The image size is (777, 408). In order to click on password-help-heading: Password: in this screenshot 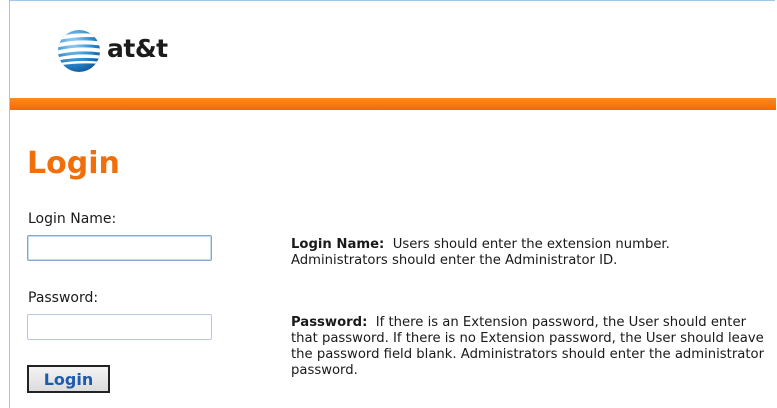, I will do `click(329, 322)`.